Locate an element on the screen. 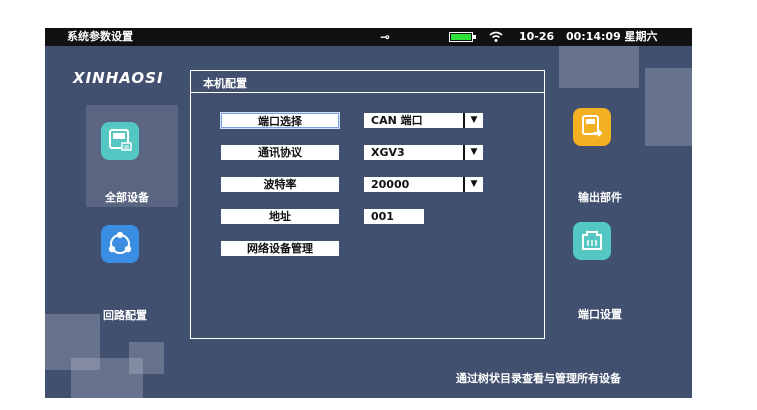 This screenshot has height=410, width=757. address-input: 001 is located at coordinates (394, 216).